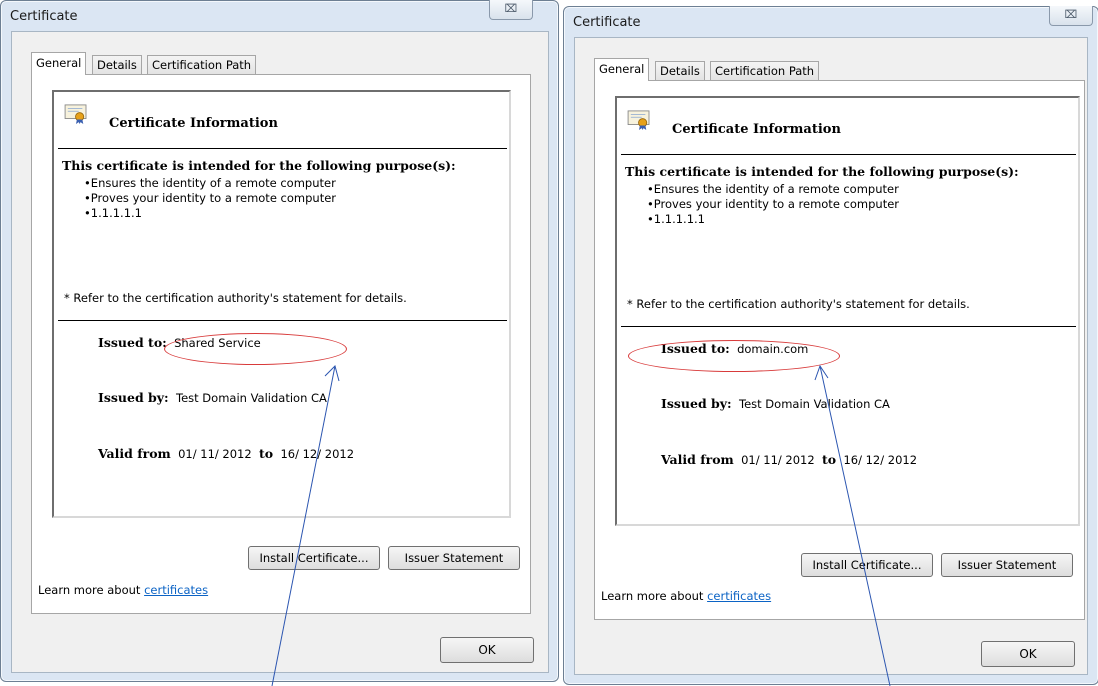 This screenshot has height=686, width=1098. What do you see at coordinates (734, 356) in the screenshot?
I see `issued-to-highlight-right` at bounding box center [734, 356].